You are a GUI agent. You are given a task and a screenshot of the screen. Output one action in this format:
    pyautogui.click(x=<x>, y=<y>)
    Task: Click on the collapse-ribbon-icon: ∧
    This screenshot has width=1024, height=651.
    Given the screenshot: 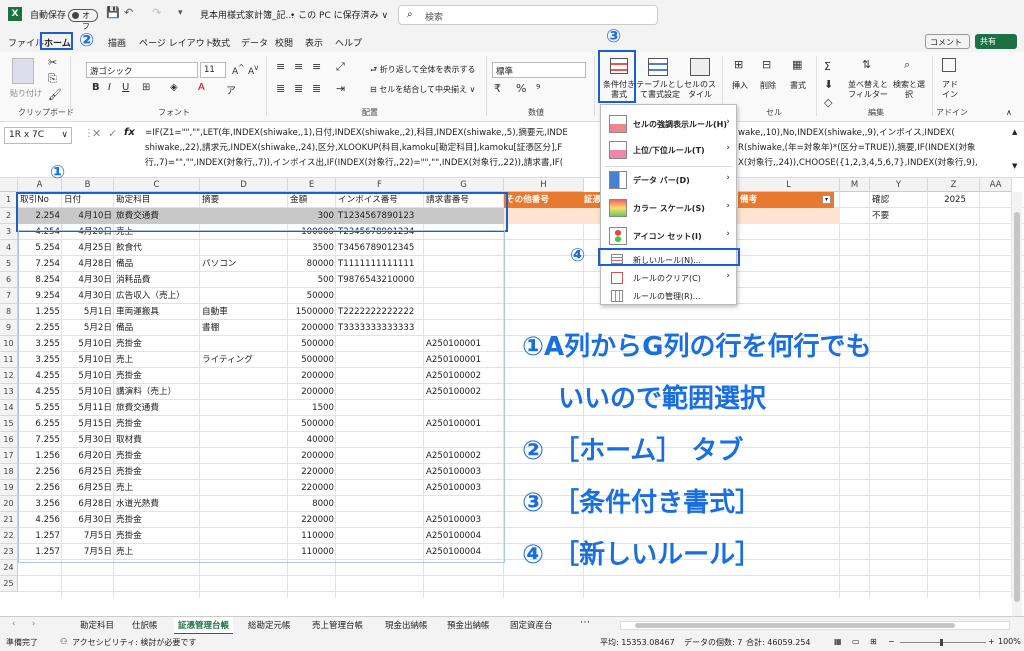 What is the action you would take?
    pyautogui.click(x=1009, y=112)
    